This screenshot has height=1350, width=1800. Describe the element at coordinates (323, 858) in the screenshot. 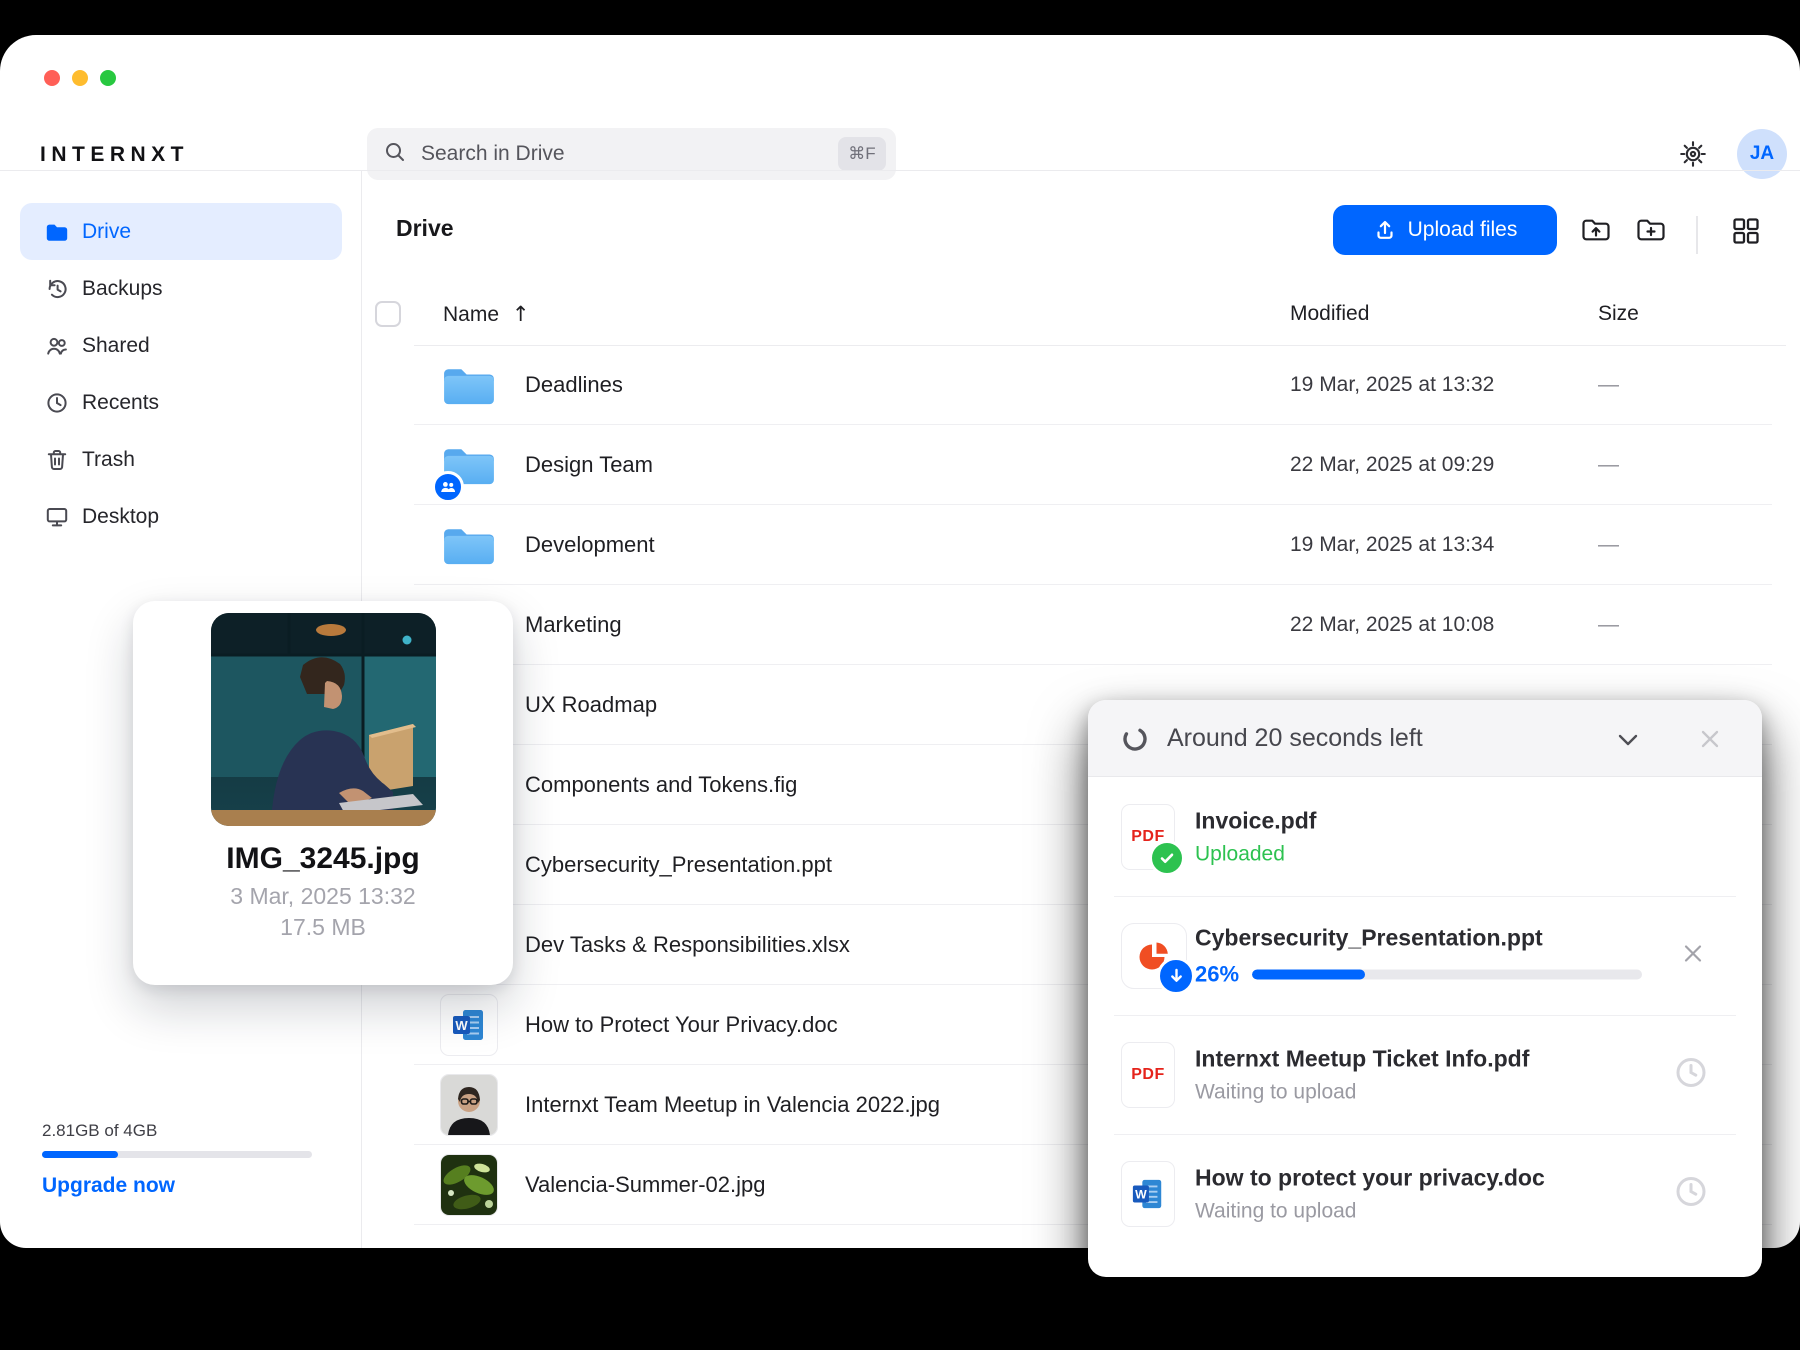

I see `preview-filename: IMG_3245.jpg` at that location.